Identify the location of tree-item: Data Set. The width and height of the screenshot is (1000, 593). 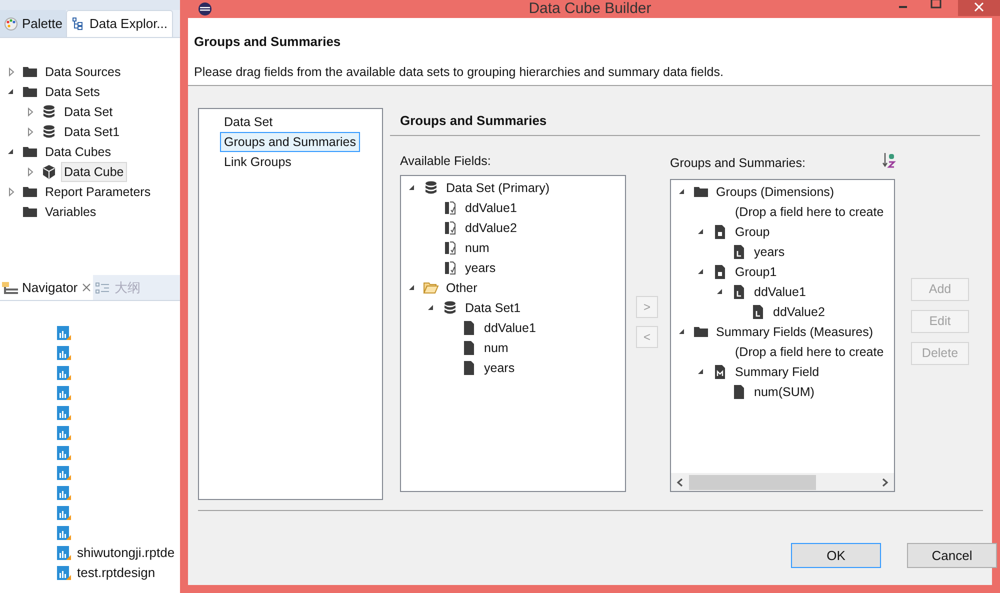
(88, 112).